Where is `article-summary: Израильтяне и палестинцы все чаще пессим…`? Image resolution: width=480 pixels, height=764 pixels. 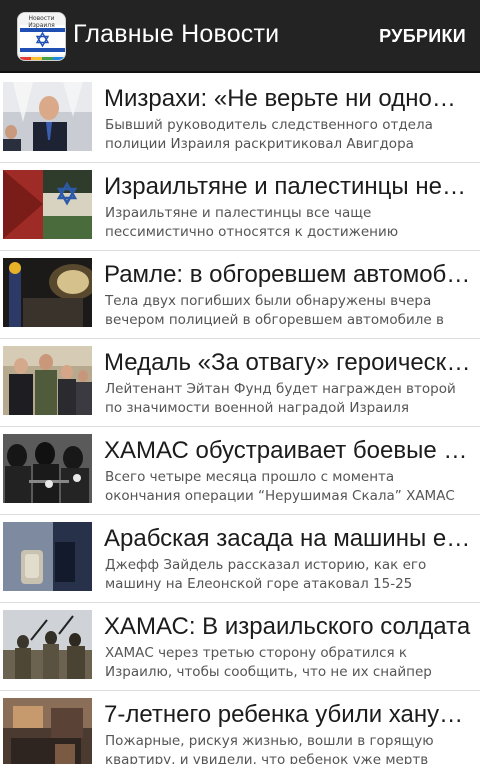 article-summary: Израильтяне и палестинцы все чаще пессим… is located at coordinates (290, 223).